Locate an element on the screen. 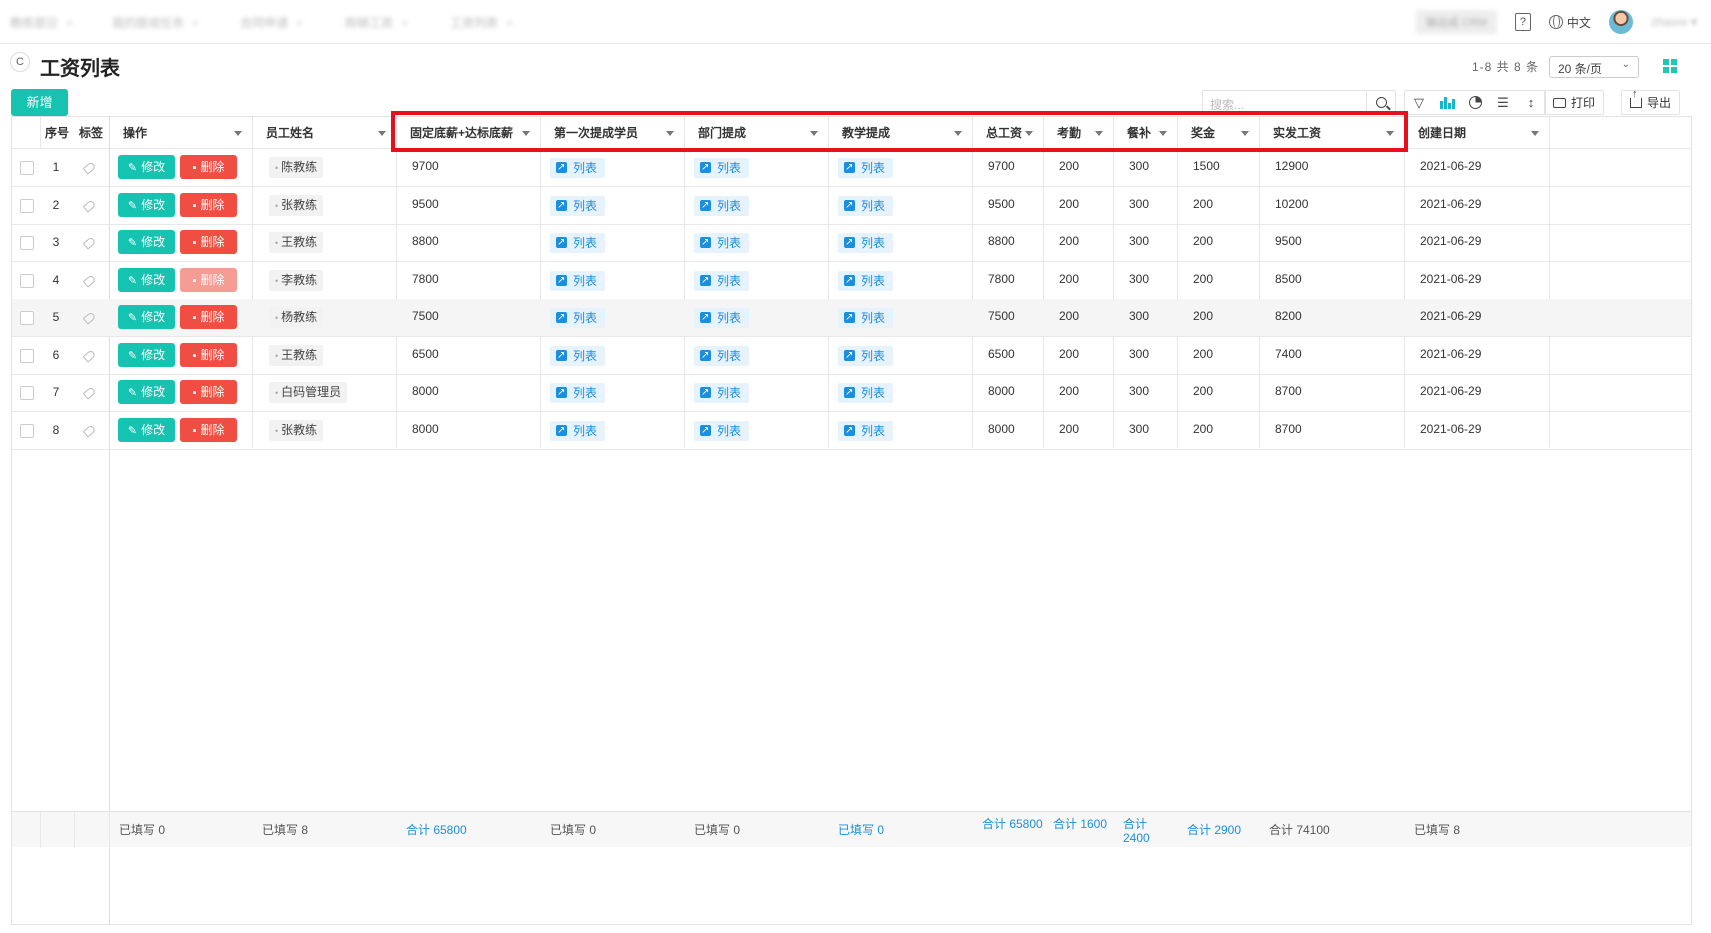  avatar is located at coordinates (1620, 22).